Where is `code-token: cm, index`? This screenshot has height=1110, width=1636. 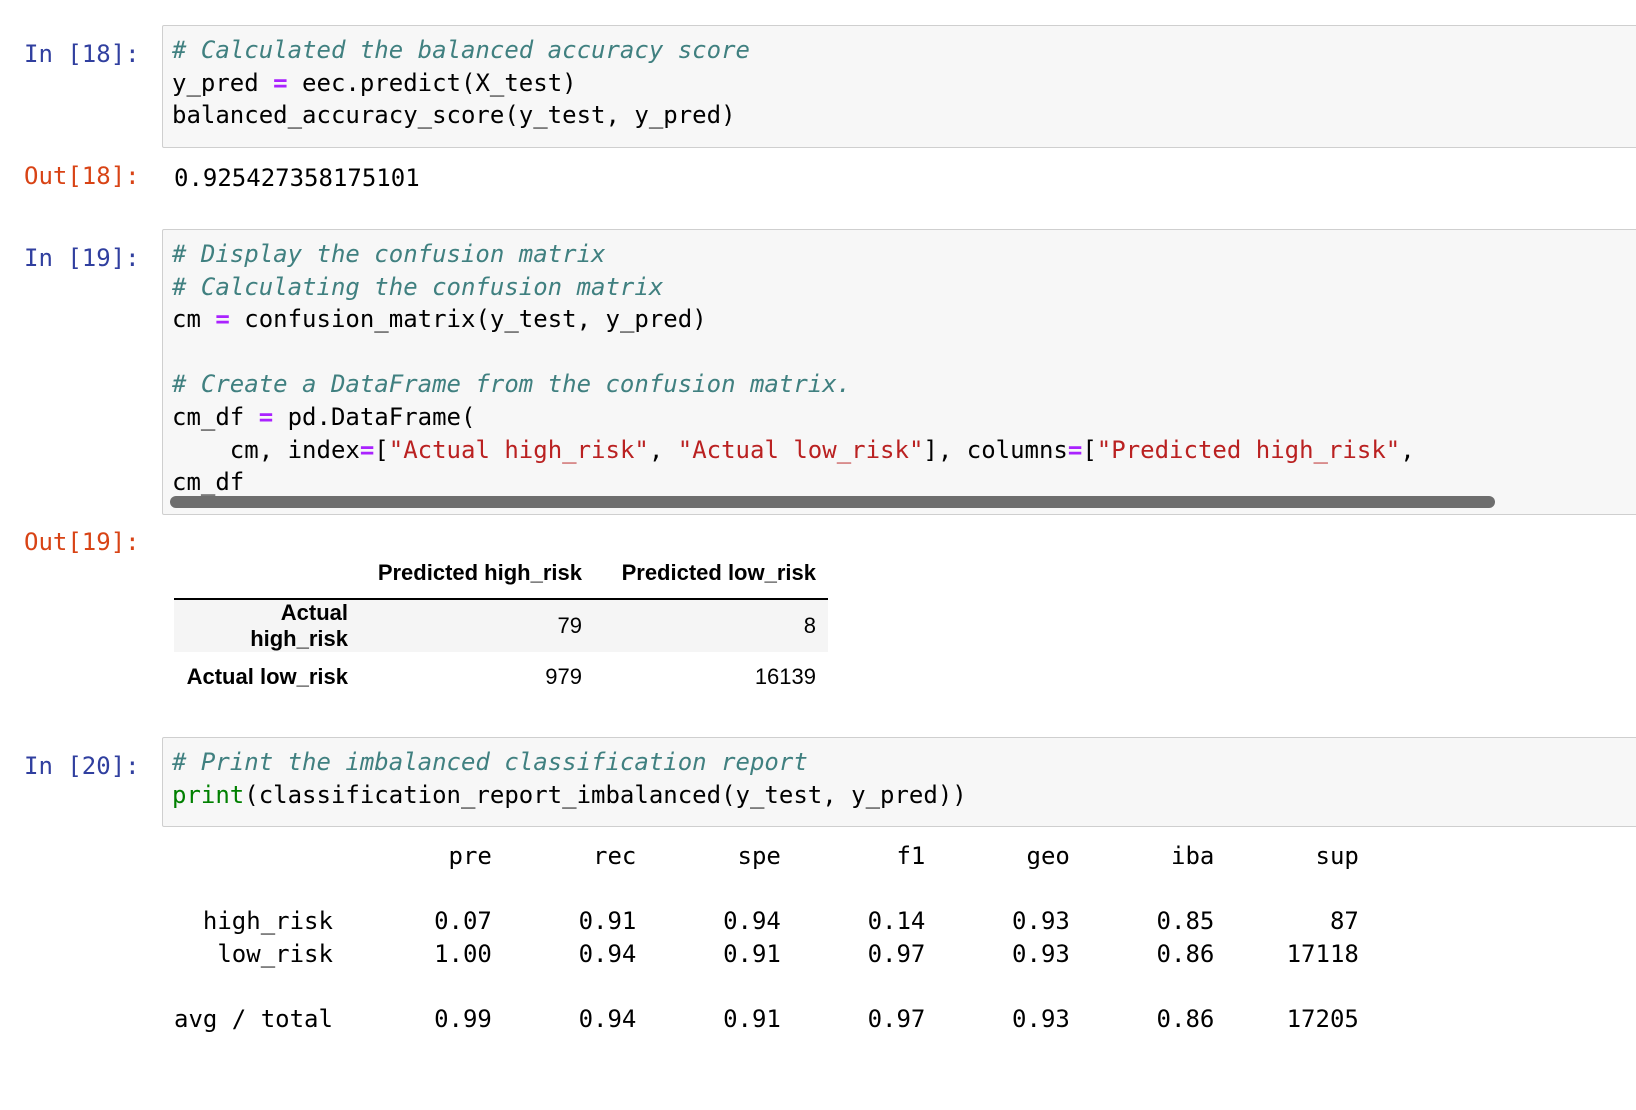 code-token: cm, index is located at coordinates (266, 449).